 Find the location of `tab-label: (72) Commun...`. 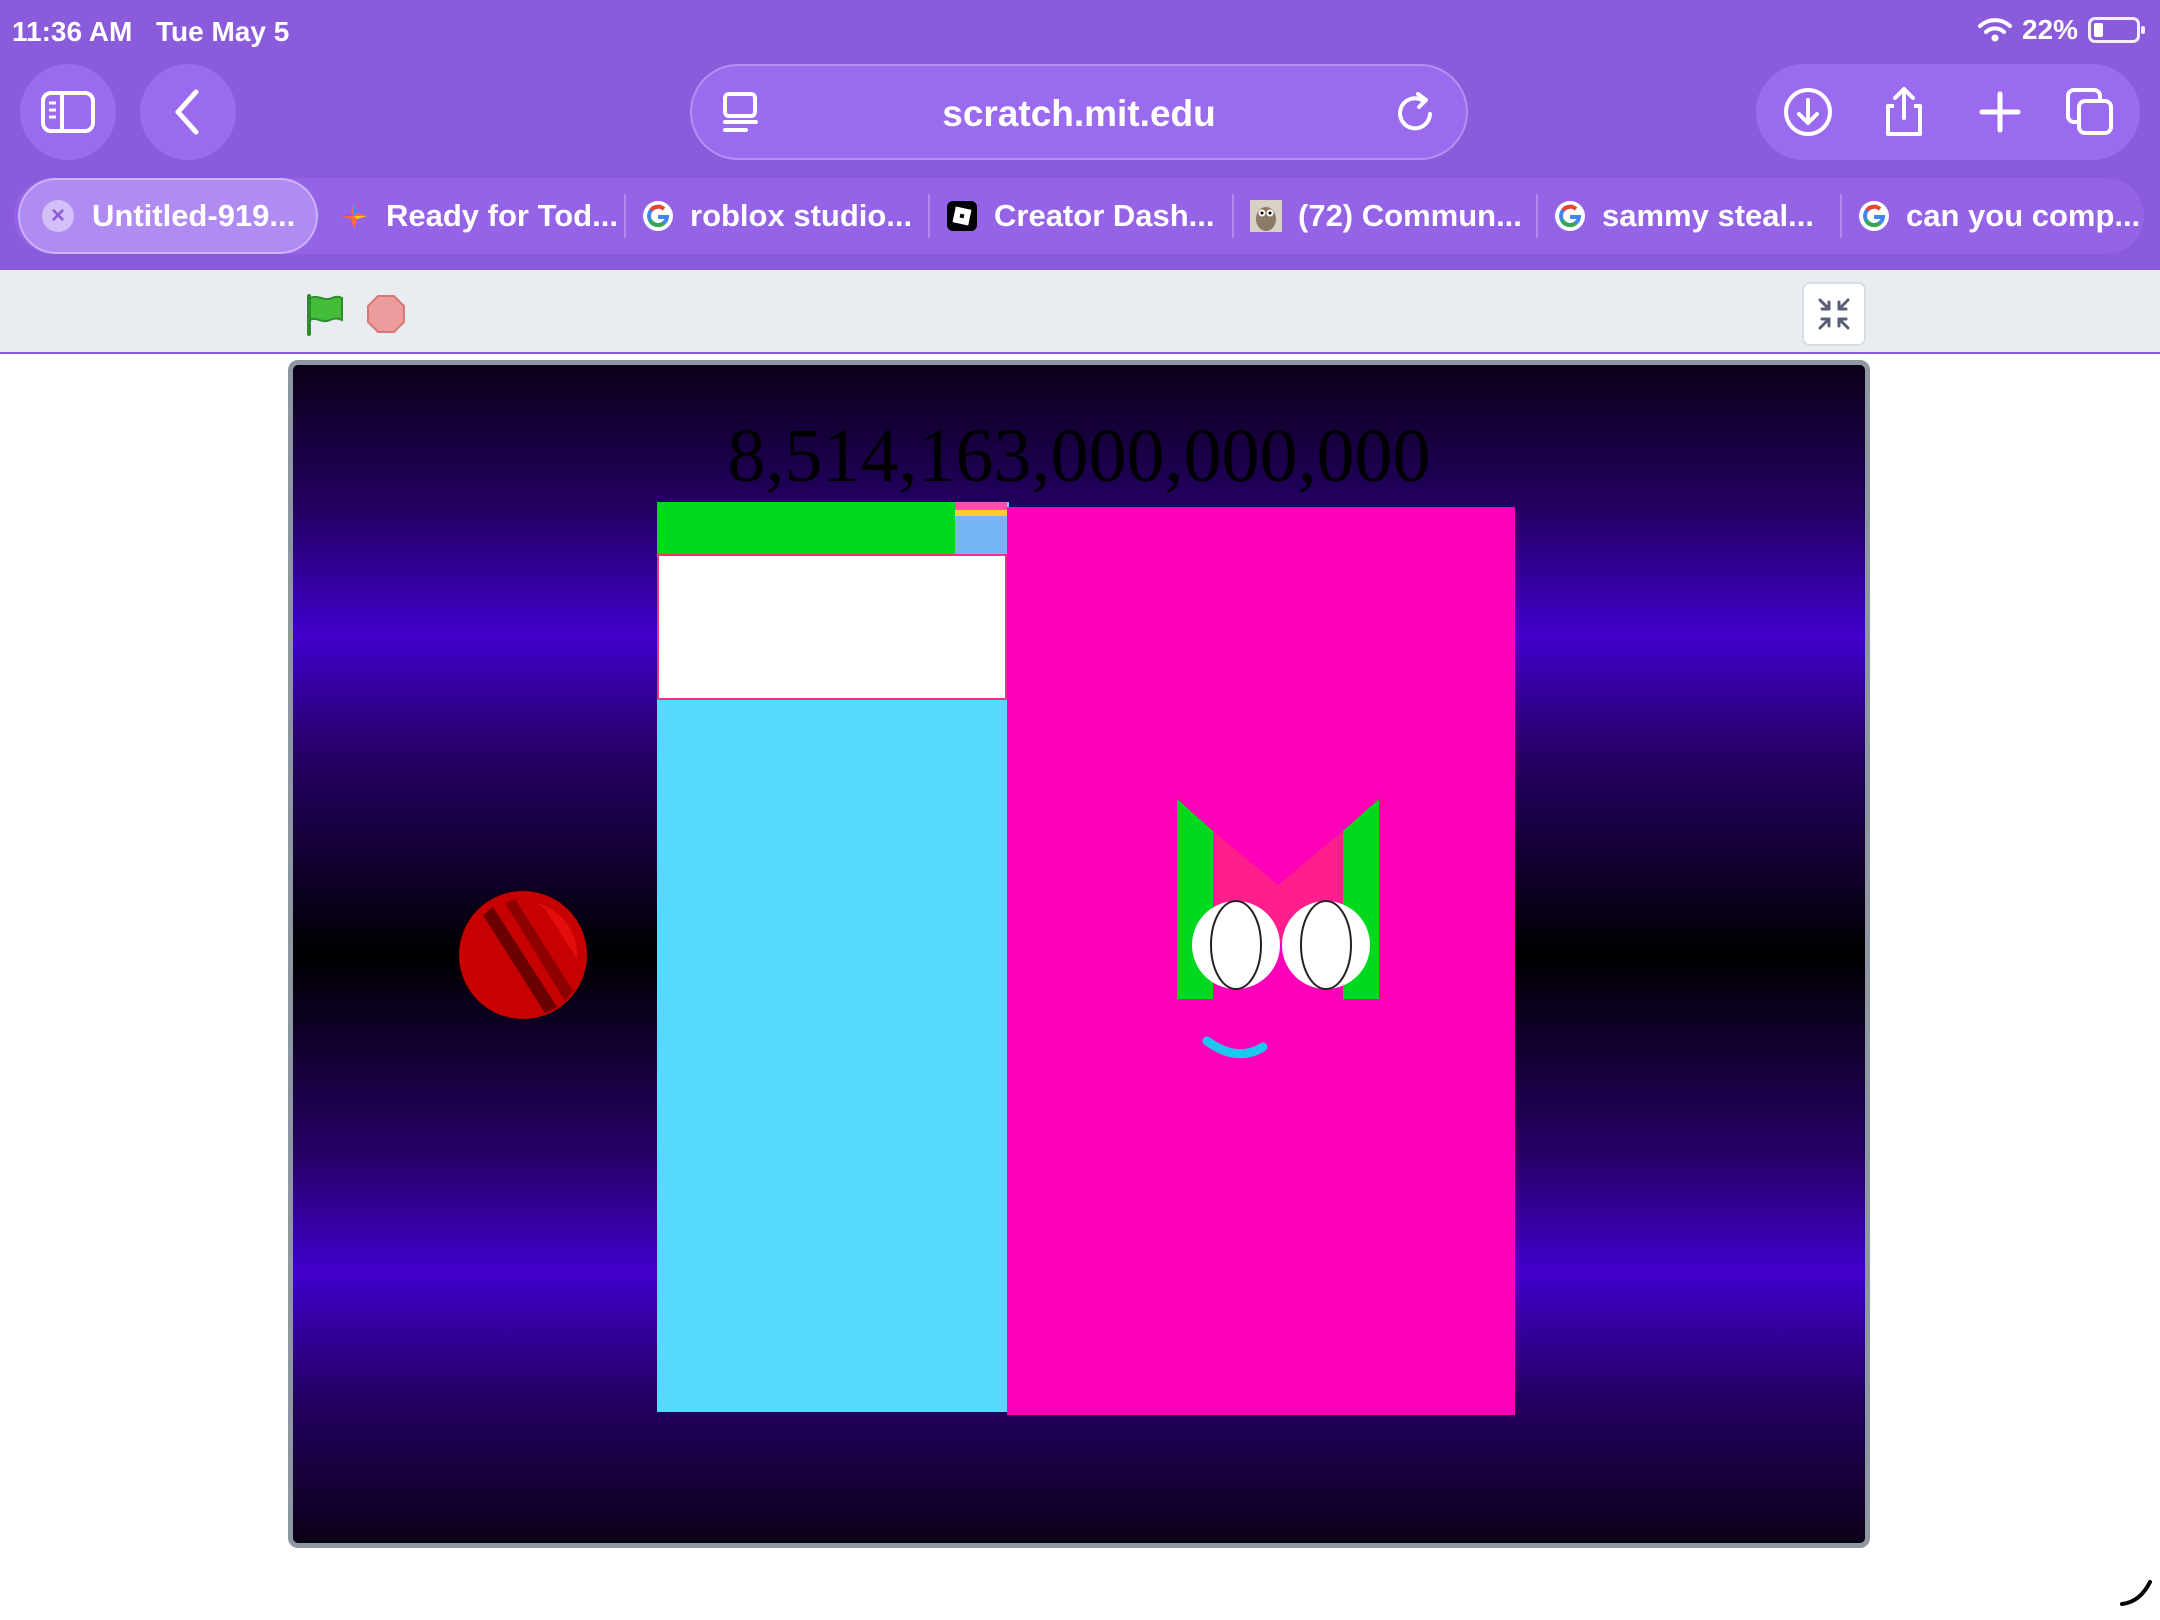

tab-label: (72) Commun... is located at coordinates (1410, 215).